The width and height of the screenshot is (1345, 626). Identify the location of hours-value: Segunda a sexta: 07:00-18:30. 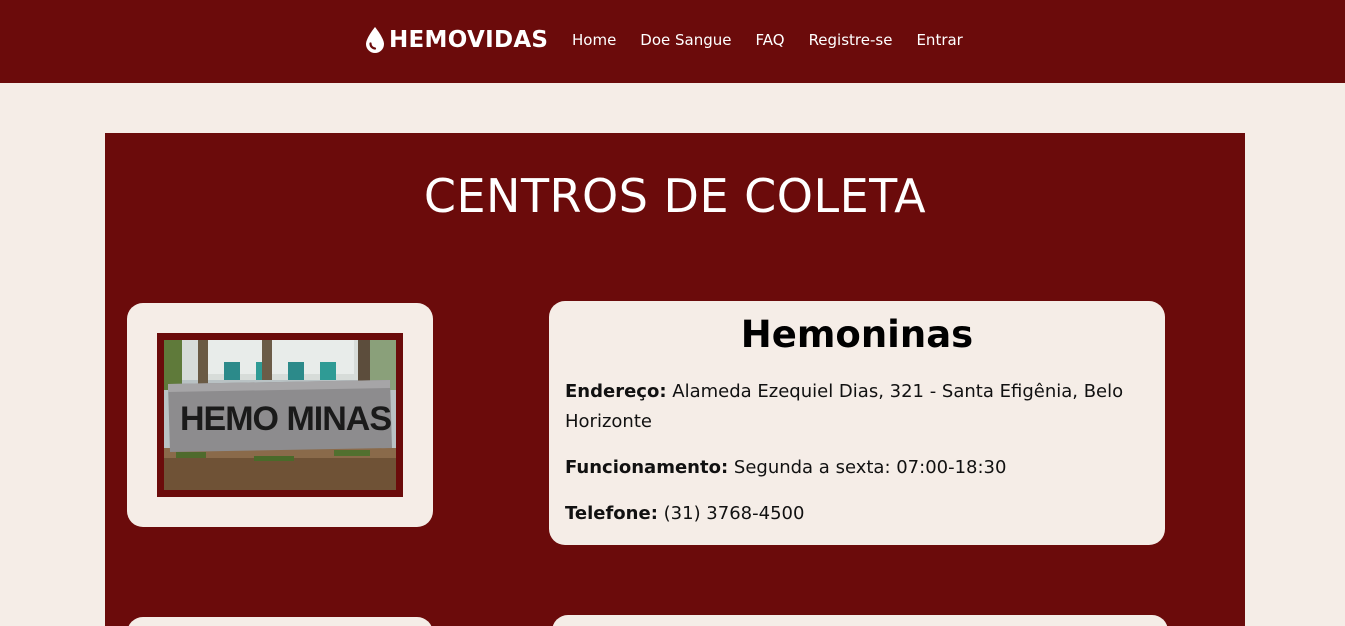
(870, 467).